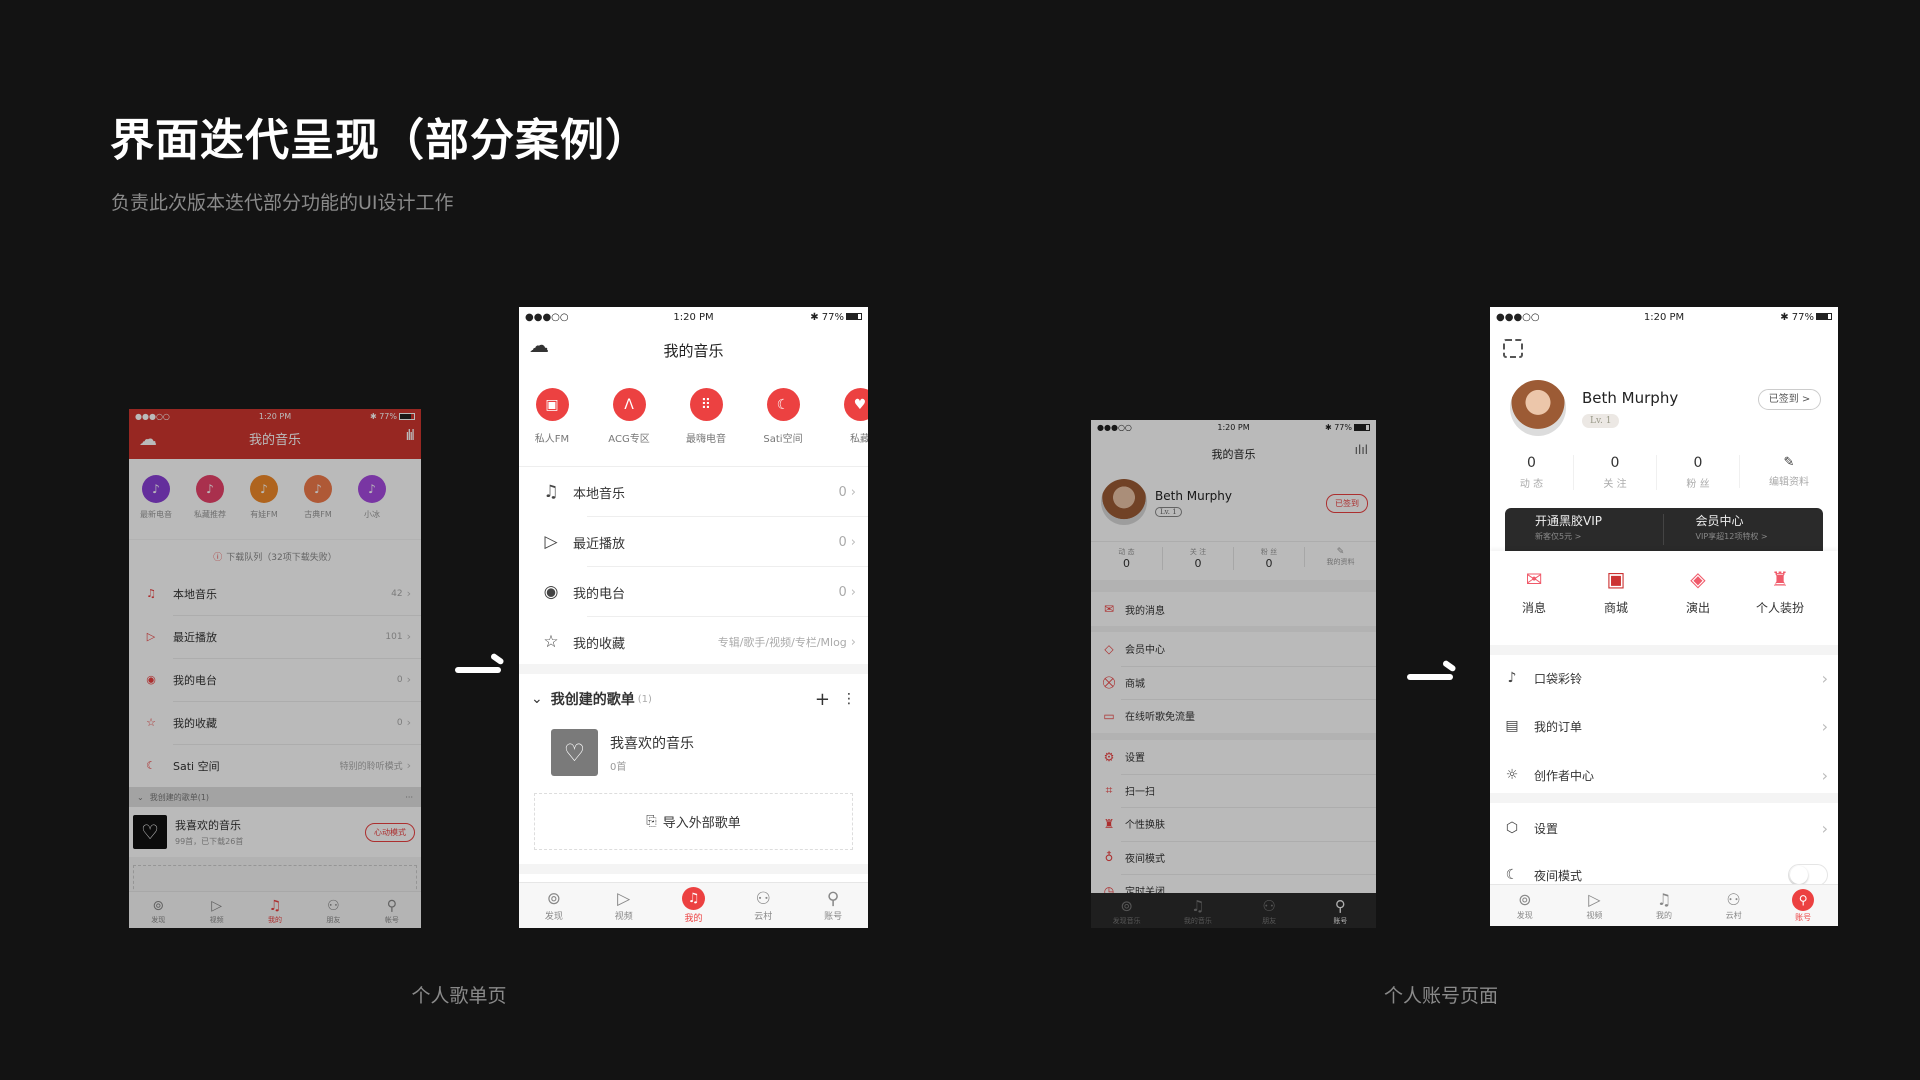  Describe the element at coordinates (1531, 472) in the screenshot. I see `stat-item: 0动 态` at that location.